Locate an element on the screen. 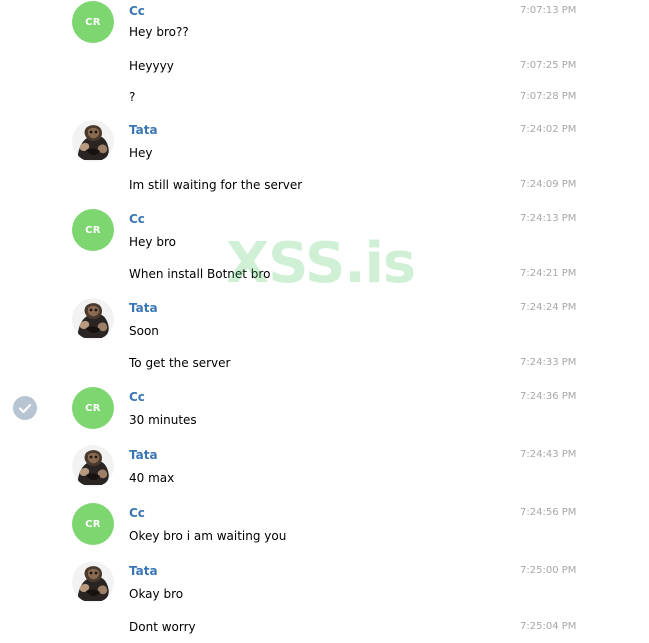 The width and height of the screenshot is (649, 643). message-time: 7:24:43 PM is located at coordinates (548, 454).